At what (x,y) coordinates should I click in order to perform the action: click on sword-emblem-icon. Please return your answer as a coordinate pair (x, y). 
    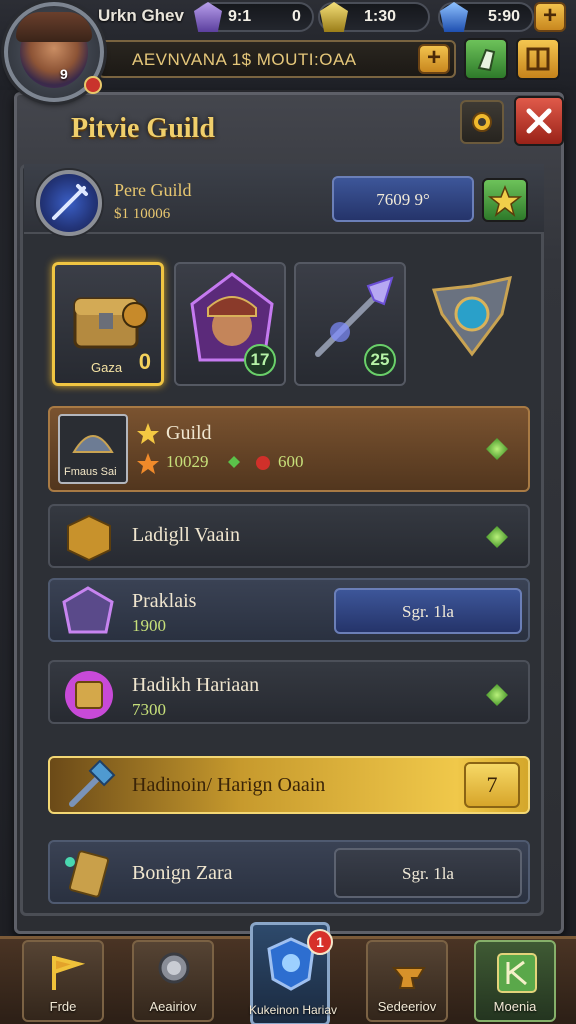
    Looking at the image, I should click on (70, 202).